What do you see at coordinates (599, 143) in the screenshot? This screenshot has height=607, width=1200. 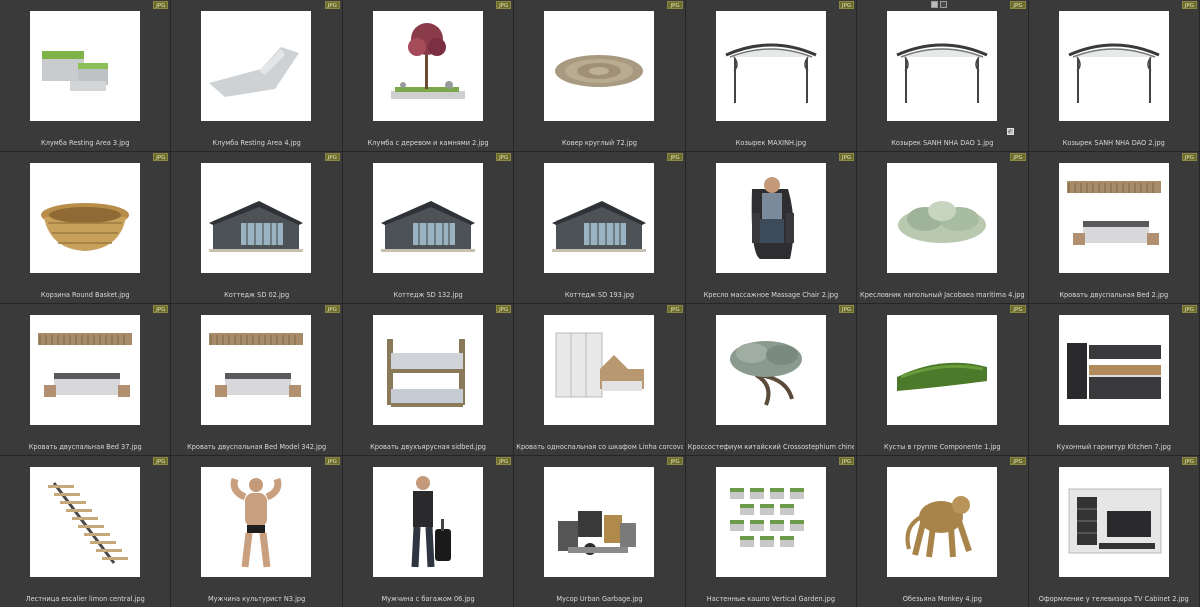 I see `asset-caption: Ковер круглый 72.jpg` at bounding box center [599, 143].